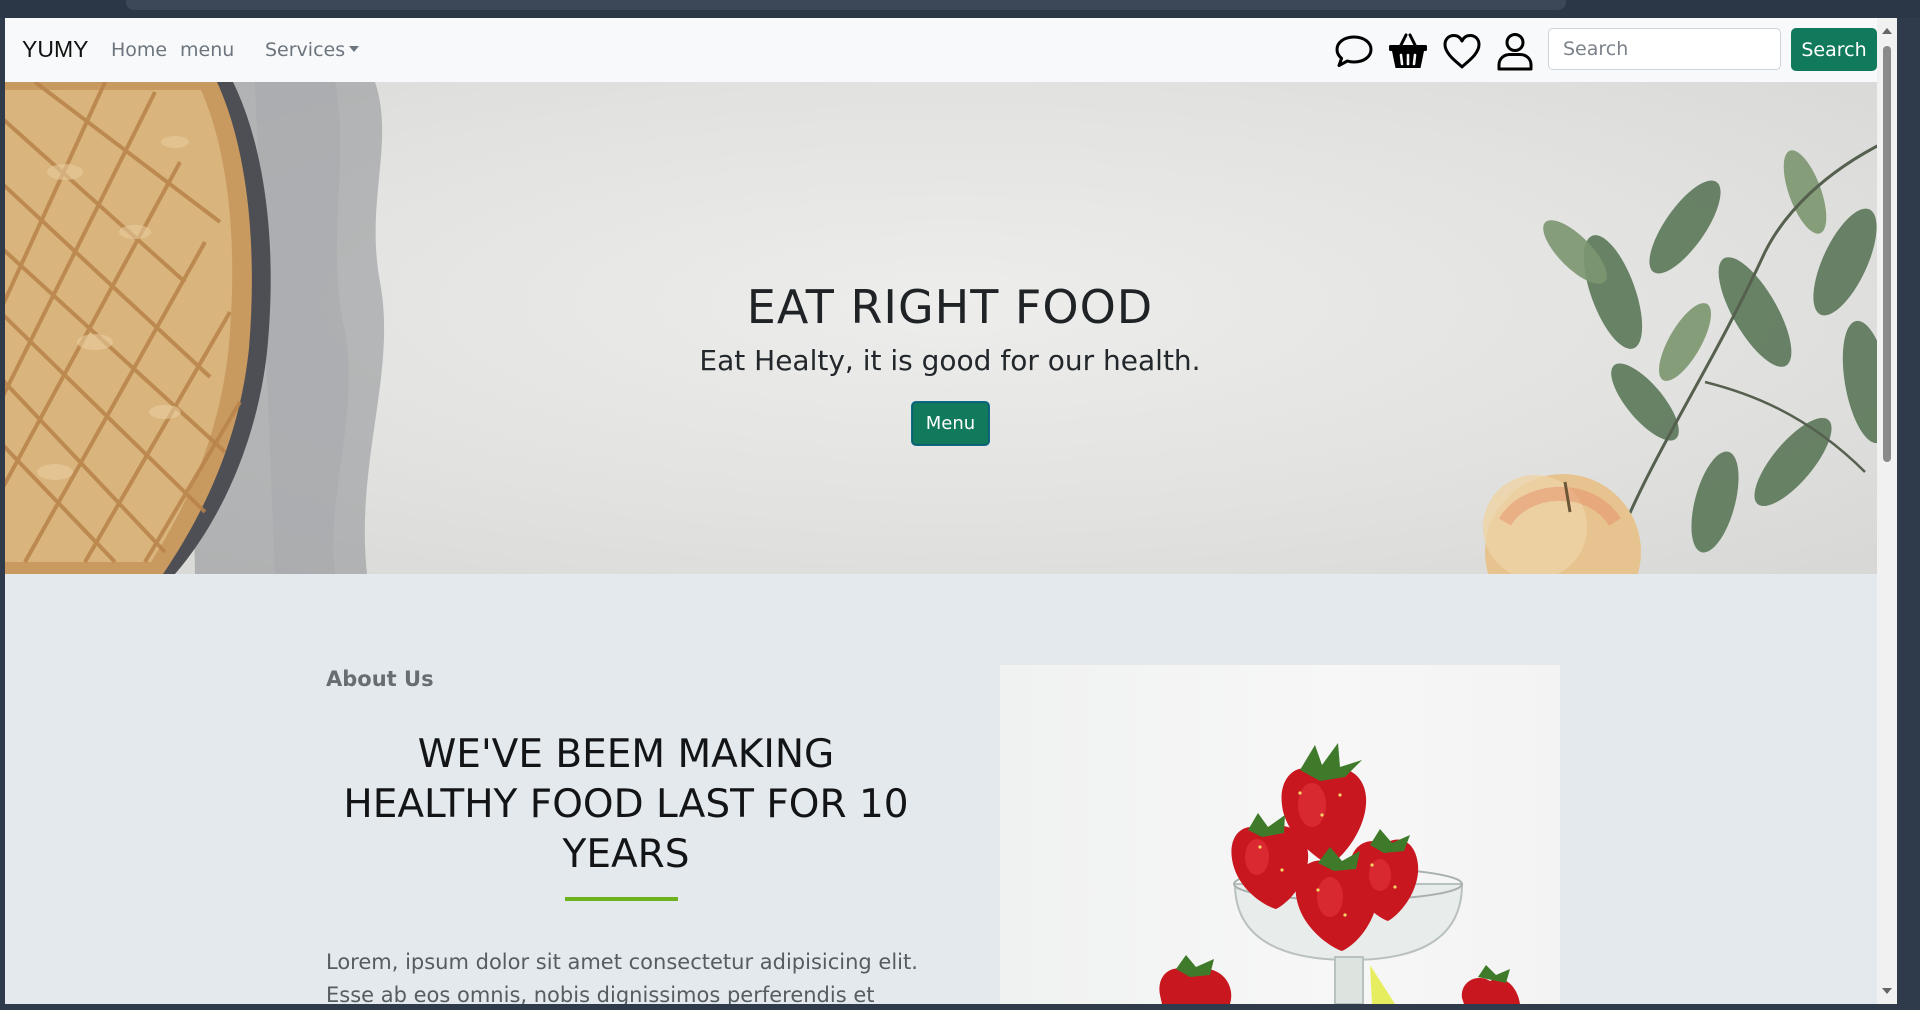 The height and width of the screenshot is (1010, 1920). I want to click on heart-icon, so click(1462, 51).